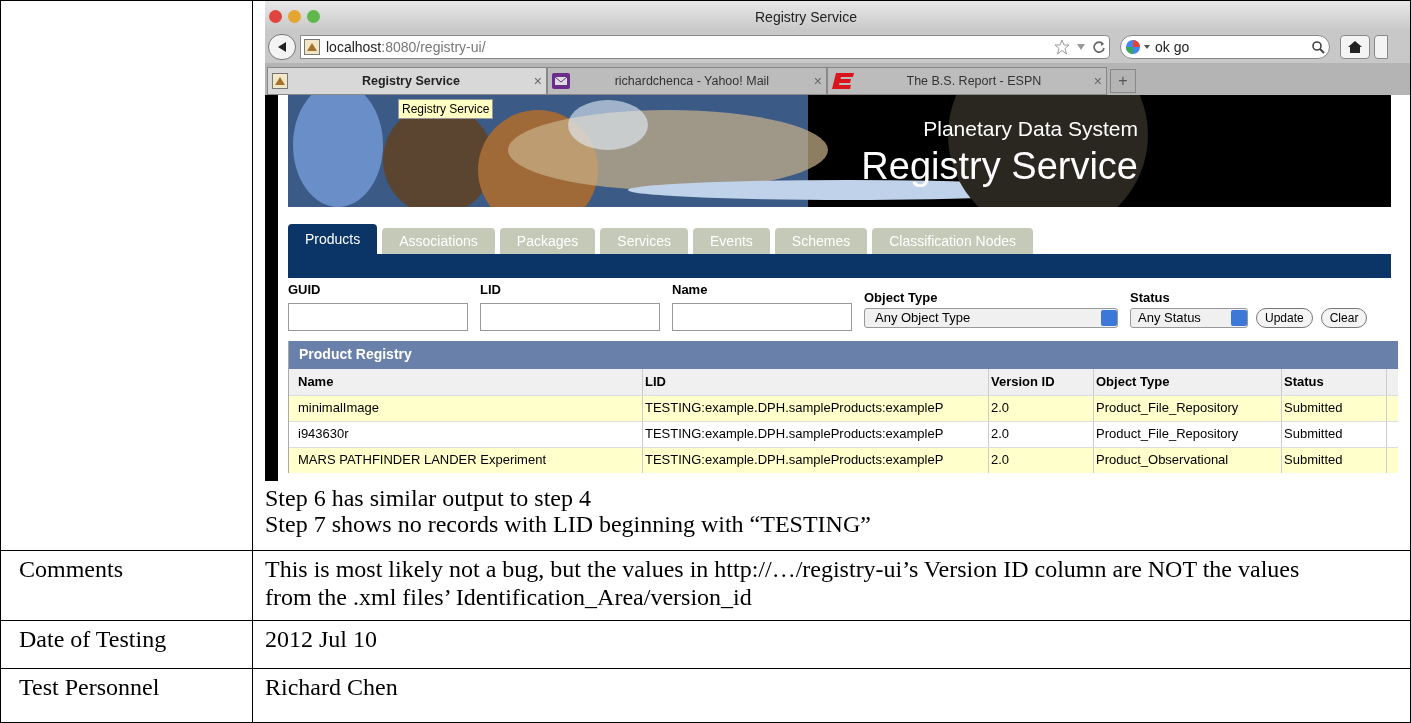 This screenshot has width=1411, height=723. What do you see at coordinates (568, 524) in the screenshot?
I see `note-text: Step 7 shows no records with LID beginning with “TESTING”` at bounding box center [568, 524].